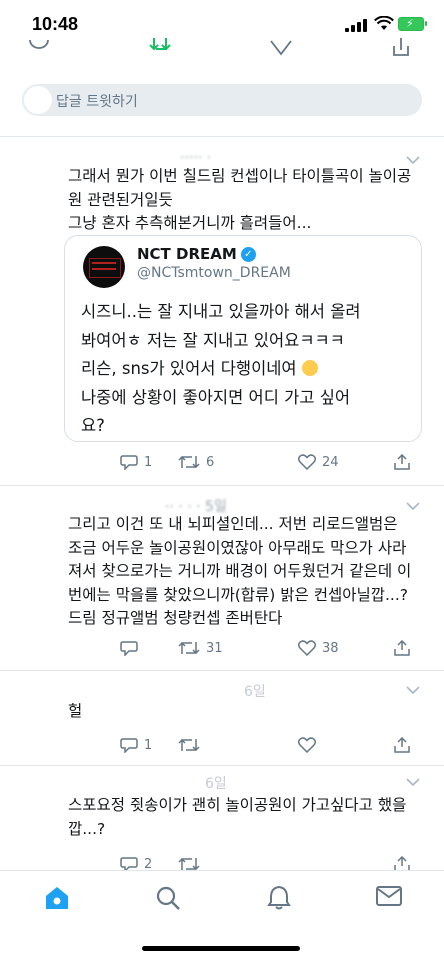 Image resolution: width=444 pixels, height=960 pixels. What do you see at coordinates (412, 24) in the screenshot?
I see `battery-icon: ⚡` at bounding box center [412, 24].